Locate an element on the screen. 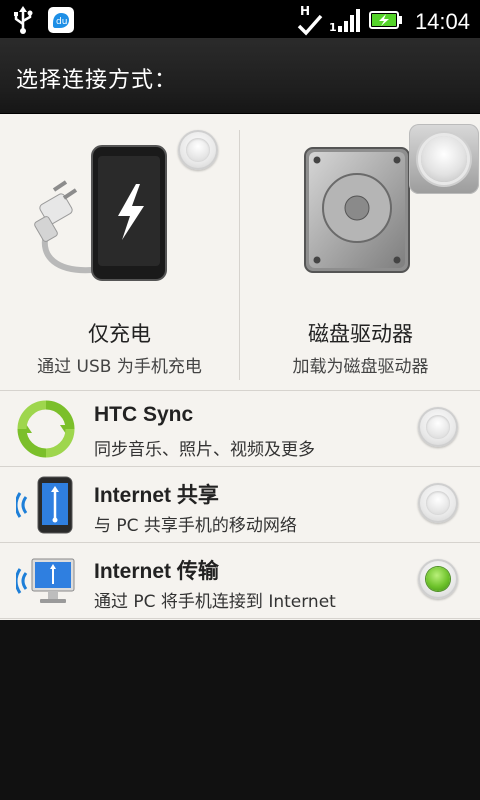 This screenshot has width=480, height=800. signal-icon: 1 is located at coordinates (346, 22).